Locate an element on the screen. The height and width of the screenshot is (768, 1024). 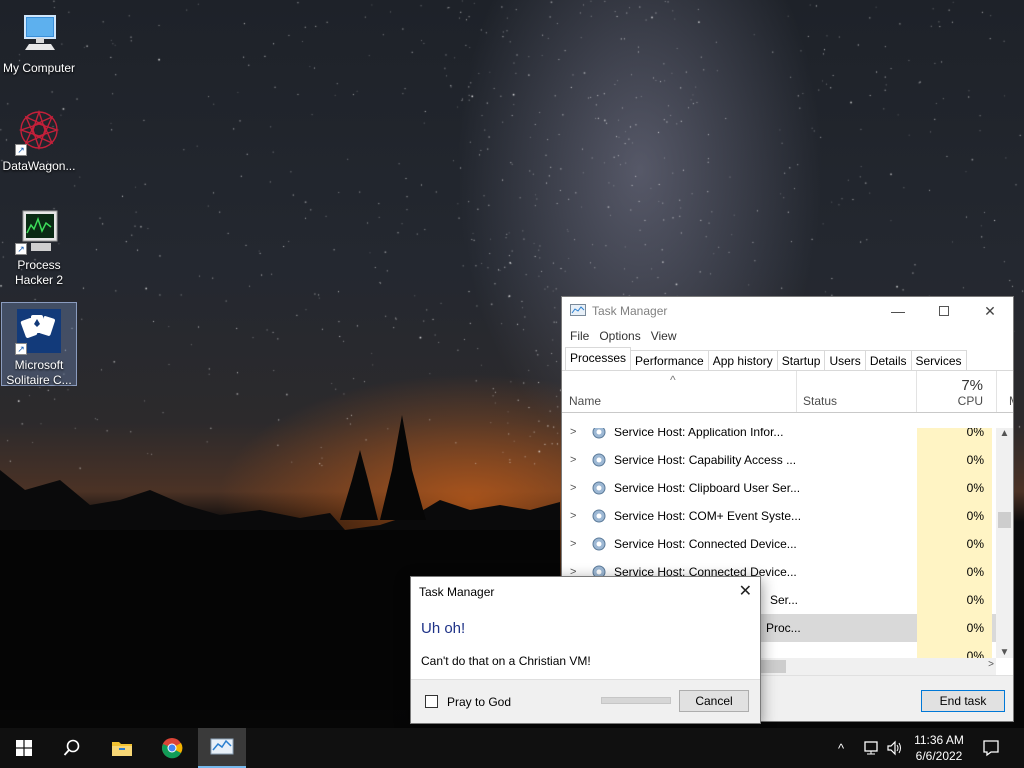
minimize-button: — is located at coordinates (898, 311).